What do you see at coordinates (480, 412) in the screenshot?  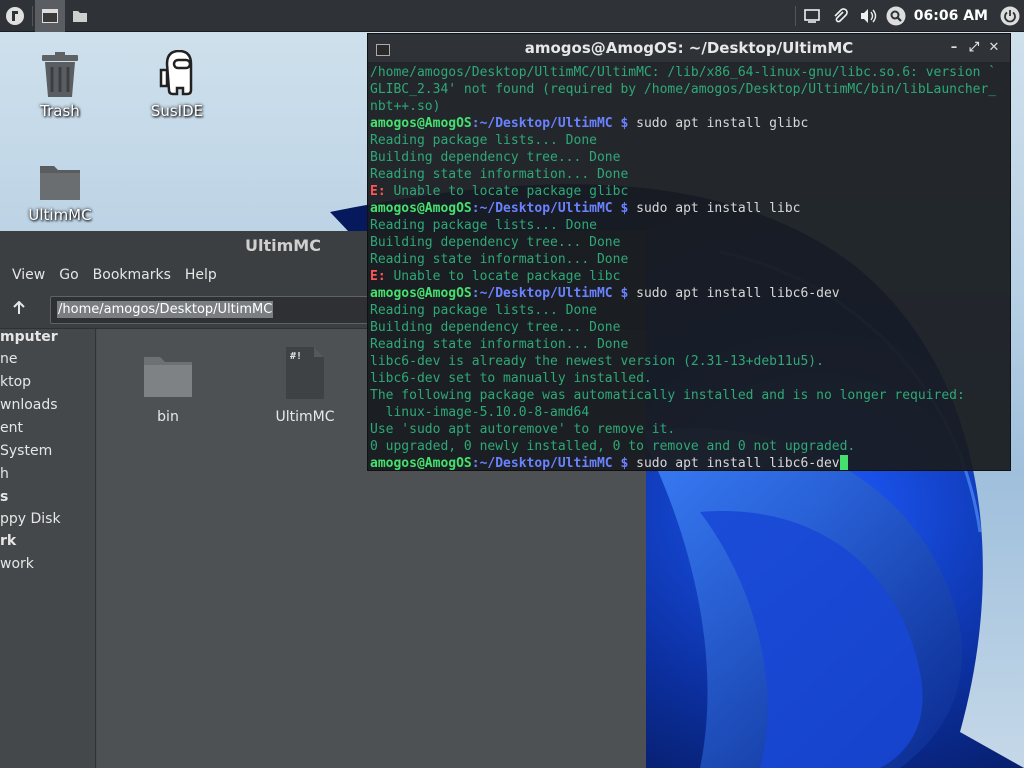 I see `output-text: linux-image-5.10.0-8-amd64` at bounding box center [480, 412].